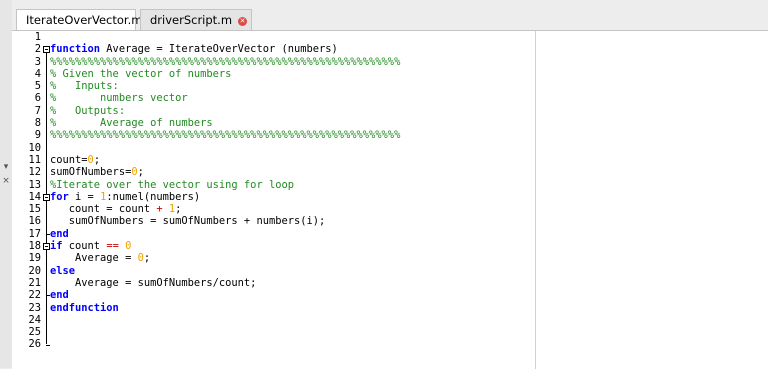  What do you see at coordinates (34, 258) in the screenshot?
I see `line-number: 19` at bounding box center [34, 258].